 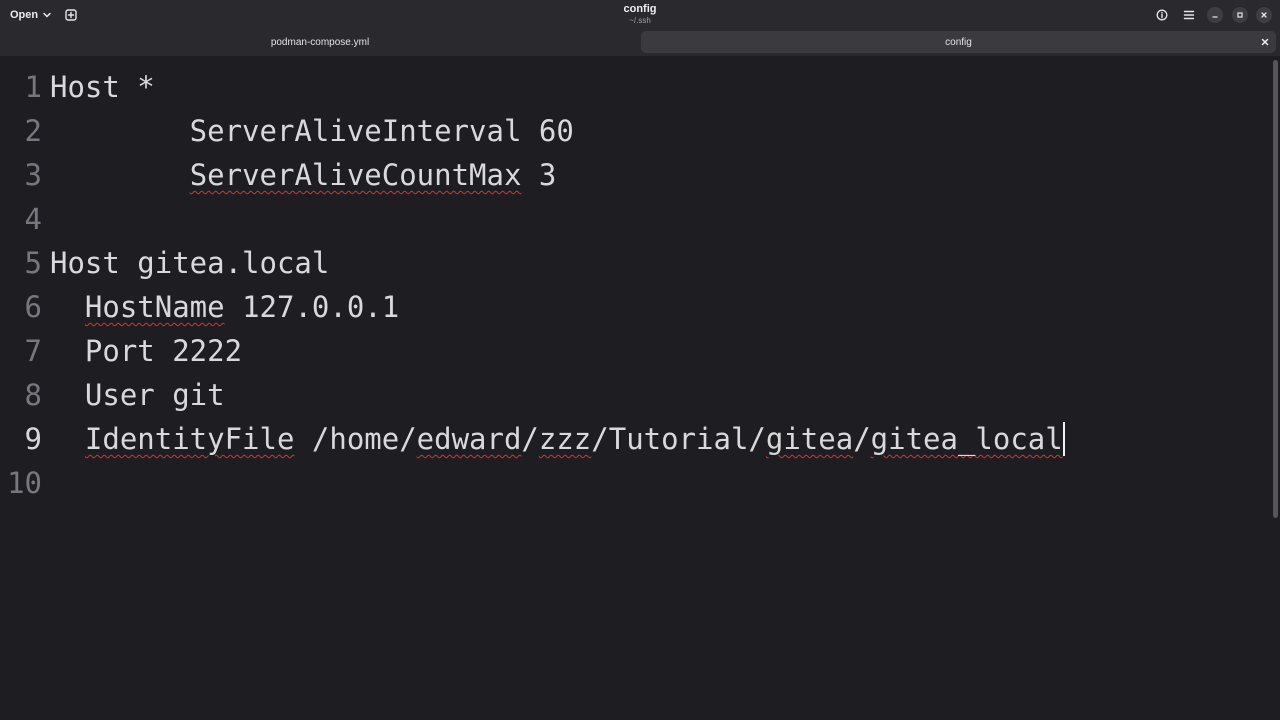 What do you see at coordinates (640, 20) in the screenshot?
I see `document-path: ~/.ssh` at bounding box center [640, 20].